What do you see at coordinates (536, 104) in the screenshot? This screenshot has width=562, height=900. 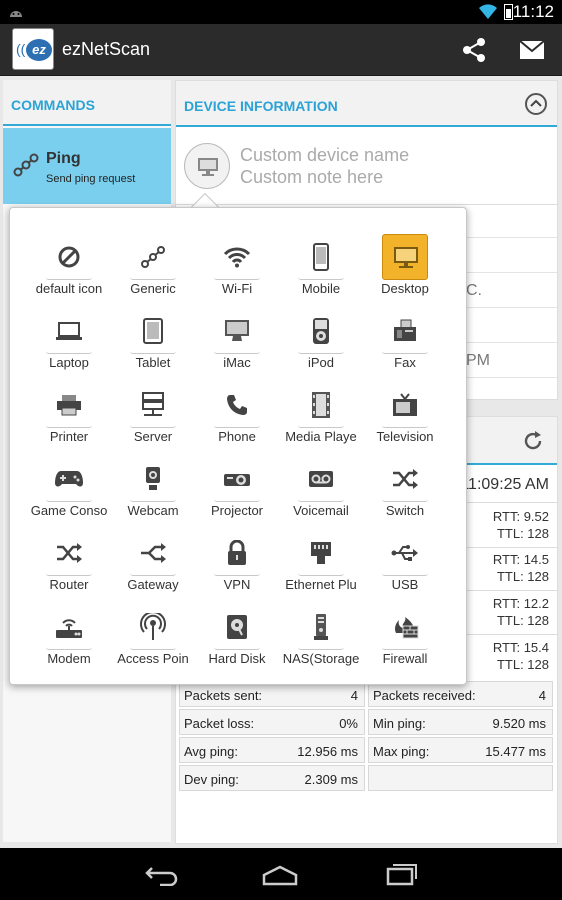 I see `collapse-button` at bounding box center [536, 104].